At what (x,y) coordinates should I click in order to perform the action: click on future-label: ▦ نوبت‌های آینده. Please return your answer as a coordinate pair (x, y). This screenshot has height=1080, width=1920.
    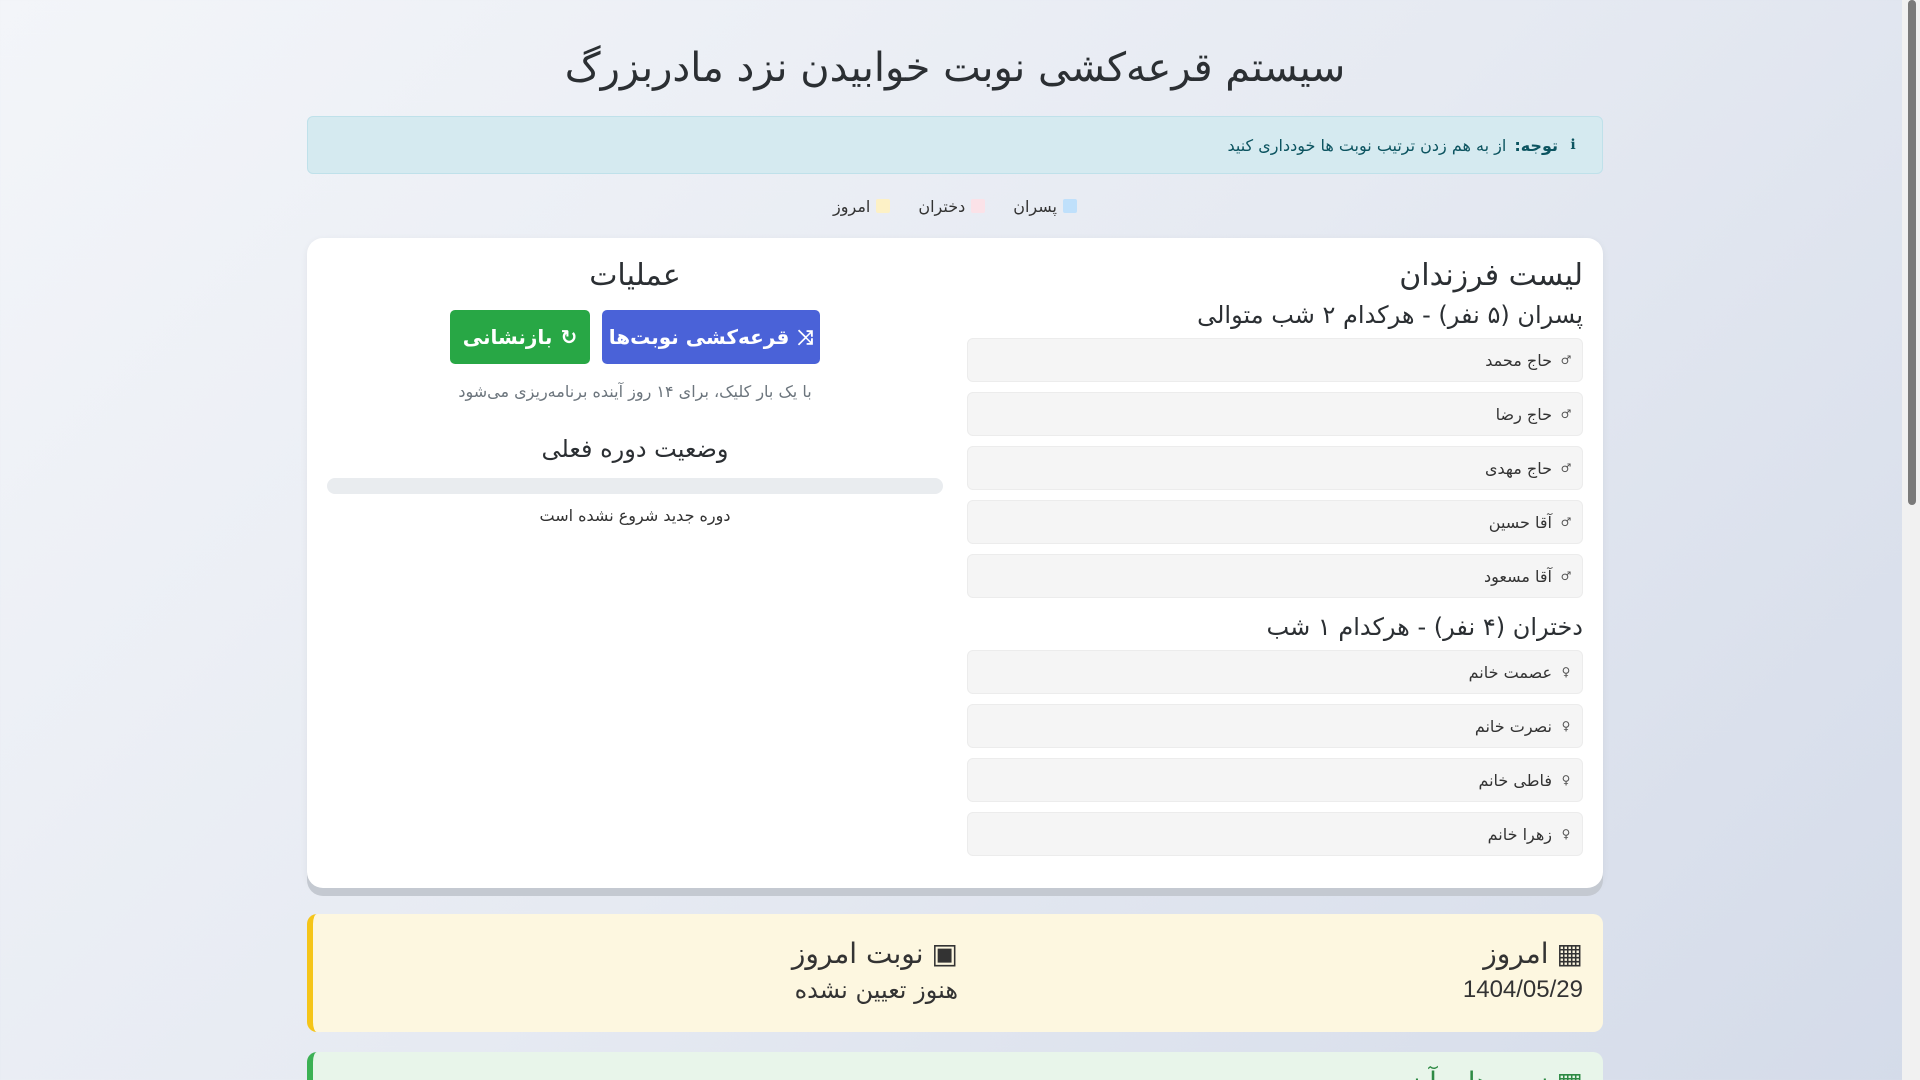
    Looking at the image, I should click on (958, 1073).